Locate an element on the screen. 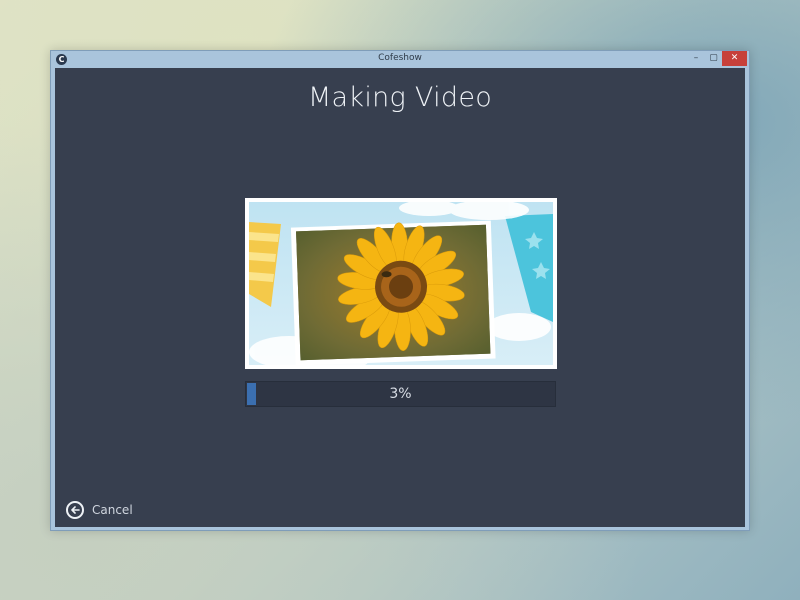 The height and width of the screenshot is (600, 800). title-bar: C Cofeshow – ▢ ✕ is located at coordinates (400, 59).